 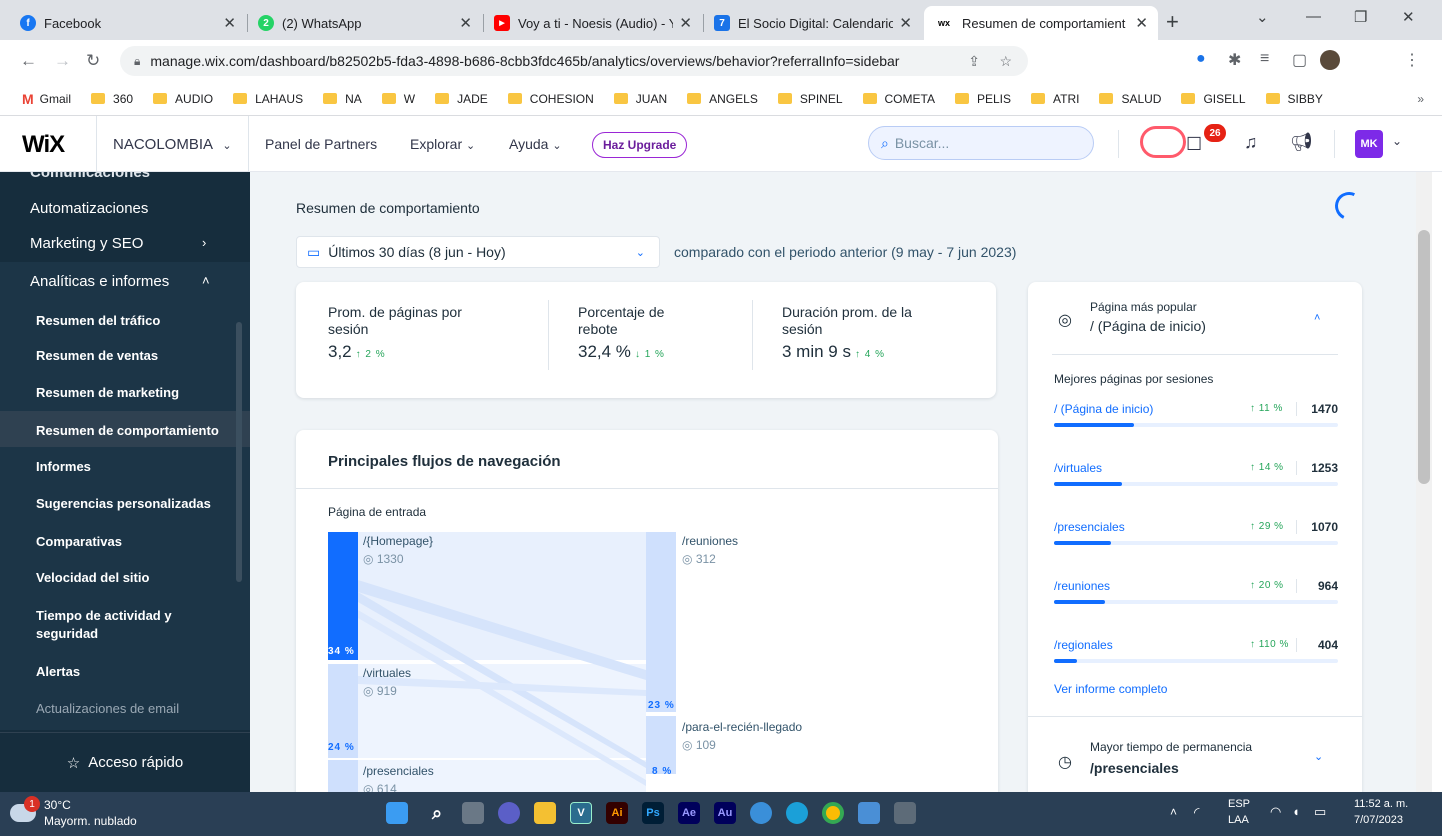 What do you see at coordinates (833, 813) in the screenshot?
I see `chrome-icon` at bounding box center [833, 813].